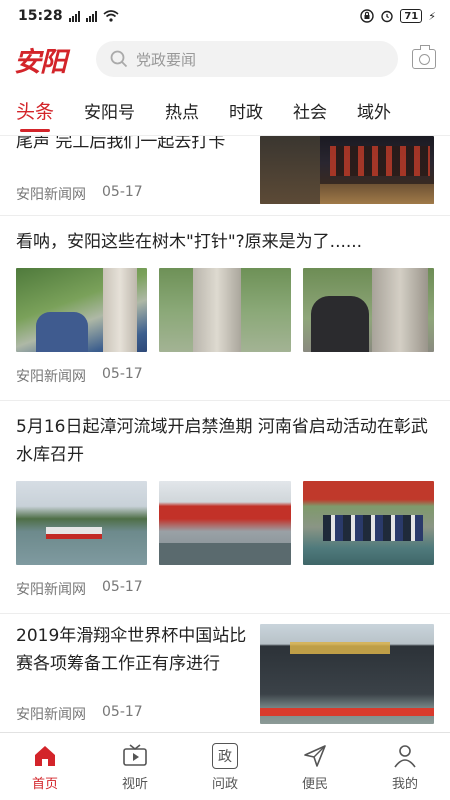 This screenshot has height=800, width=450. Describe the element at coordinates (387, 16) in the screenshot. I see `alarm-icon` at that location.